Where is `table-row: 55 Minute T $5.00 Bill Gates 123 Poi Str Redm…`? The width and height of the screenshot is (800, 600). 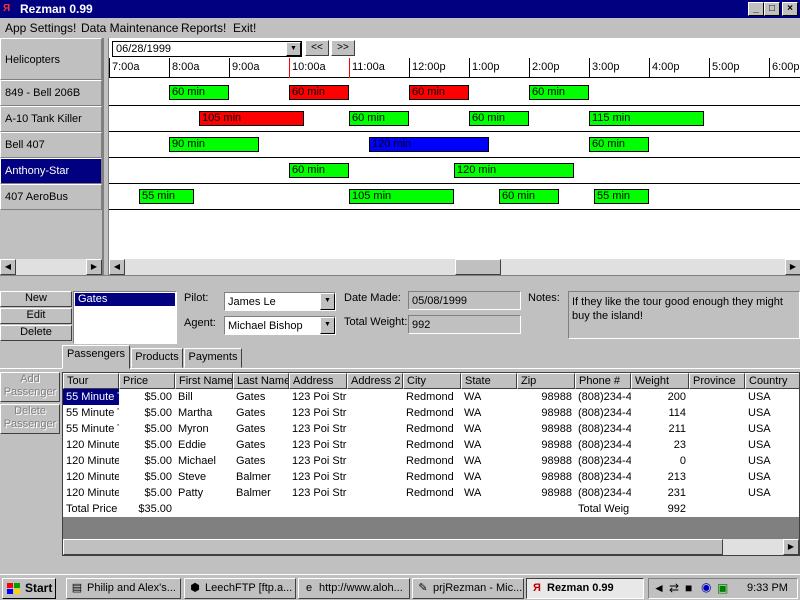 table-row: 55 Minute T $5.00 Bill Gates 123 Poi Str Redm… is located at coordinates (431, 397).